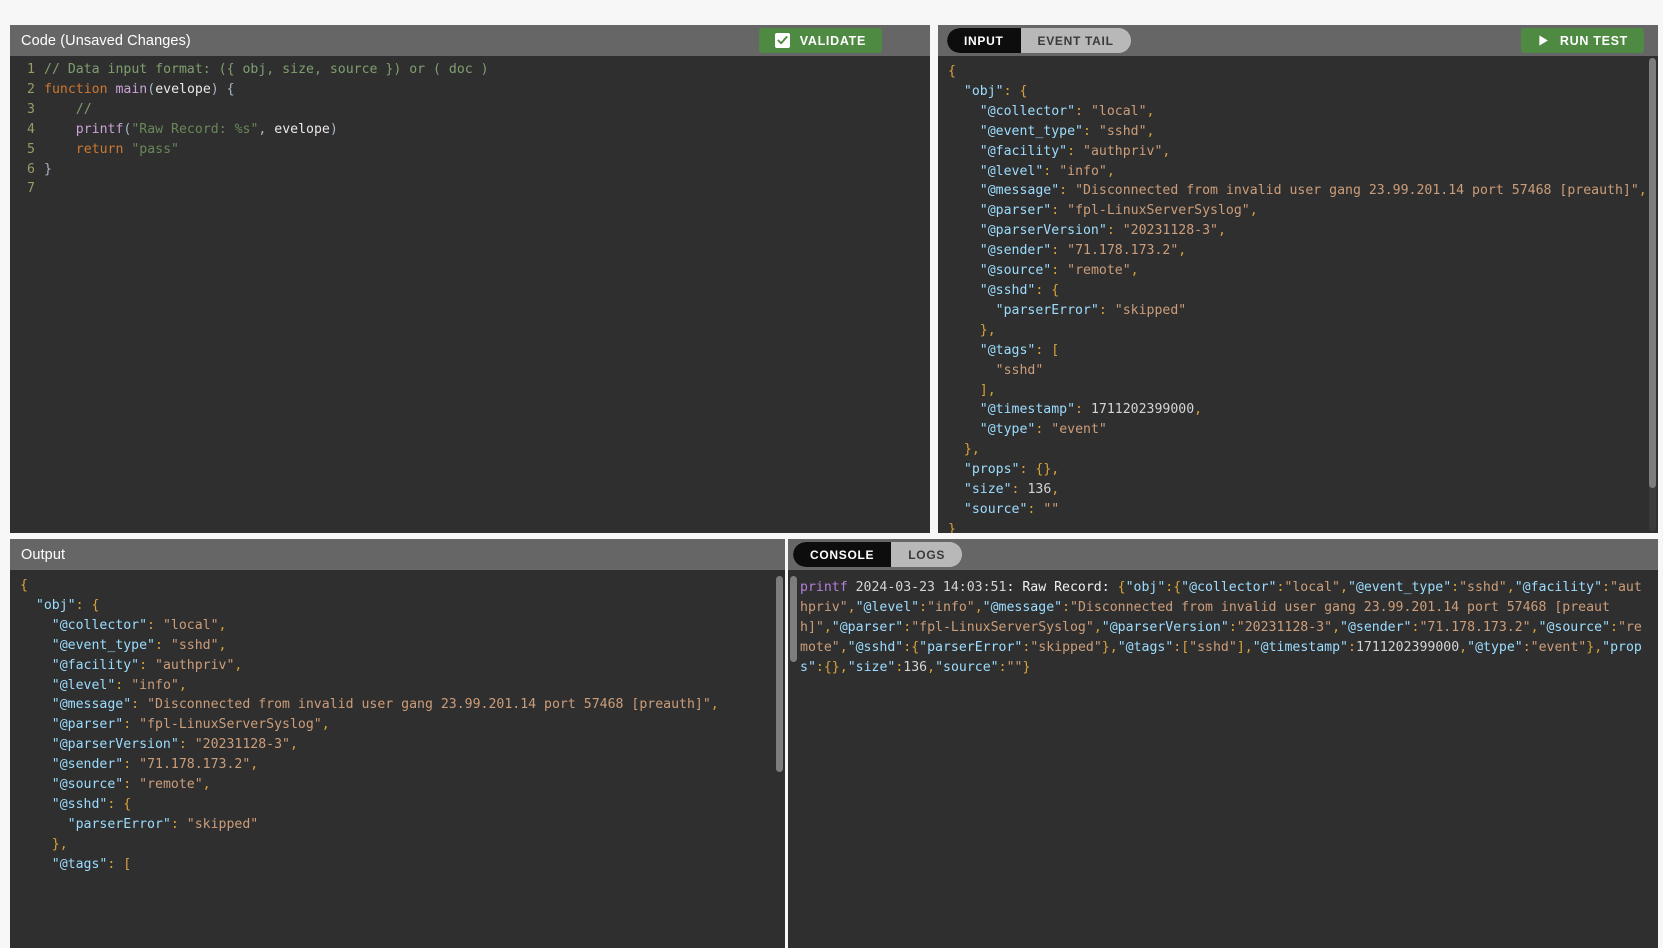 Image resolution: width=1663 pixels, height=948 pixels. Describe the element at coordinates (470, 90) in the screenshot. I see `code-line: 2 function main(evelope) {` at that location.